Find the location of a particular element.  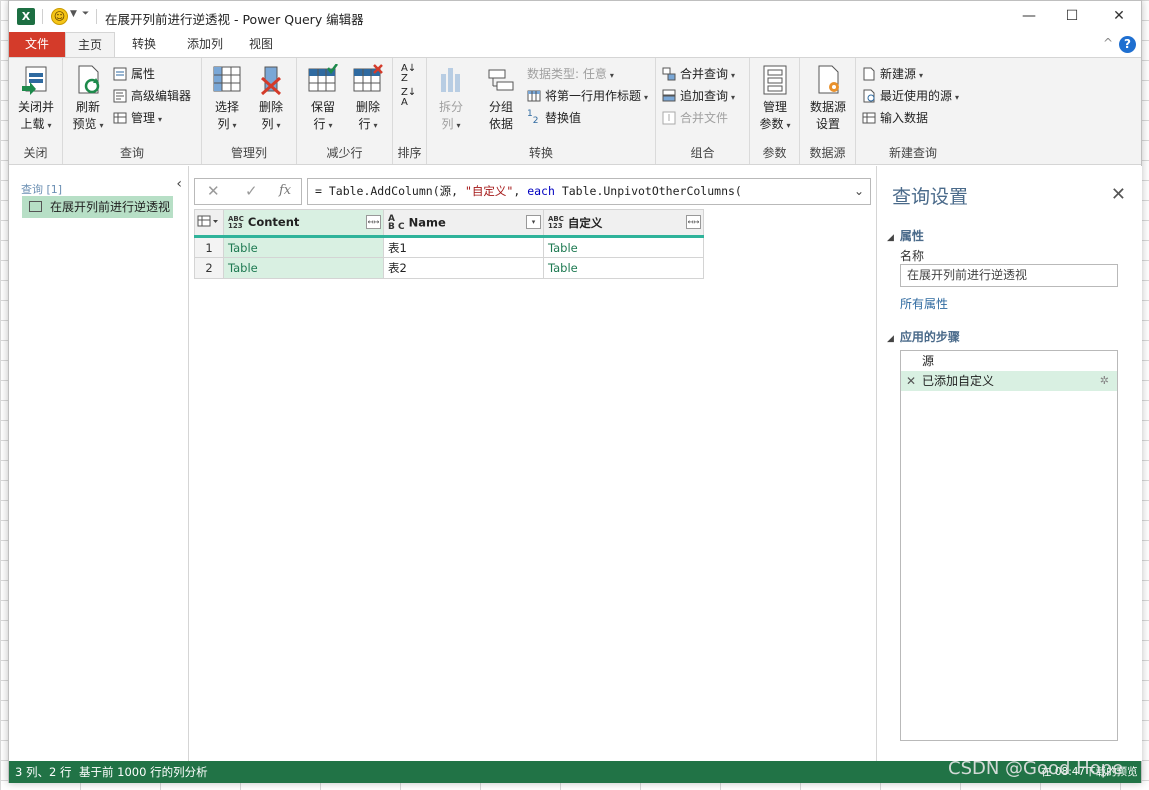

group-new-query: 新建源 ▾ 最近使用的源 ▾ 输入数据 新建查询 is located at coordinates (913, 111).